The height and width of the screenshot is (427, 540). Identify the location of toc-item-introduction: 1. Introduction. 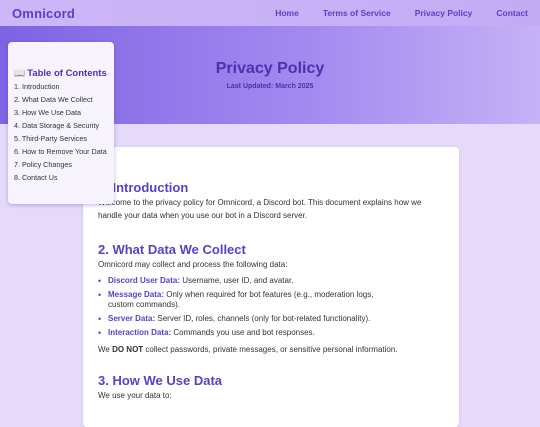
(61, 86).